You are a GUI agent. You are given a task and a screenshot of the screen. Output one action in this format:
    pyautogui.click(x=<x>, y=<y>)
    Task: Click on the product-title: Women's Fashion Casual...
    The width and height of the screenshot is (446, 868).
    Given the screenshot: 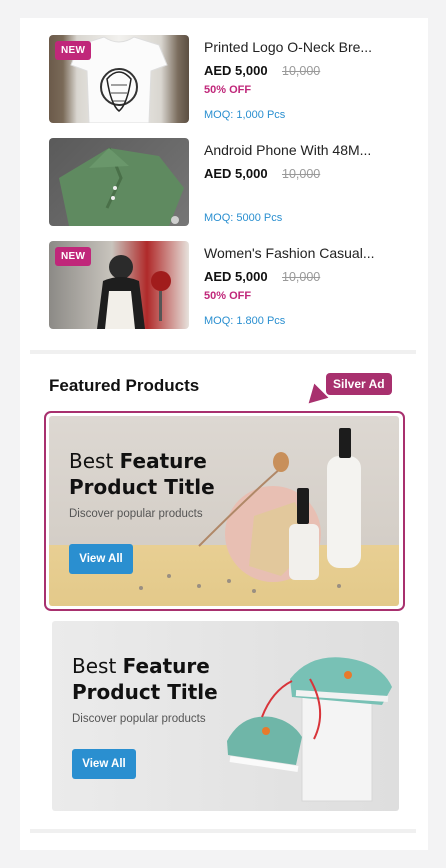 What is the action you would take?
    pyautogui.click(x=301, y=253)
    